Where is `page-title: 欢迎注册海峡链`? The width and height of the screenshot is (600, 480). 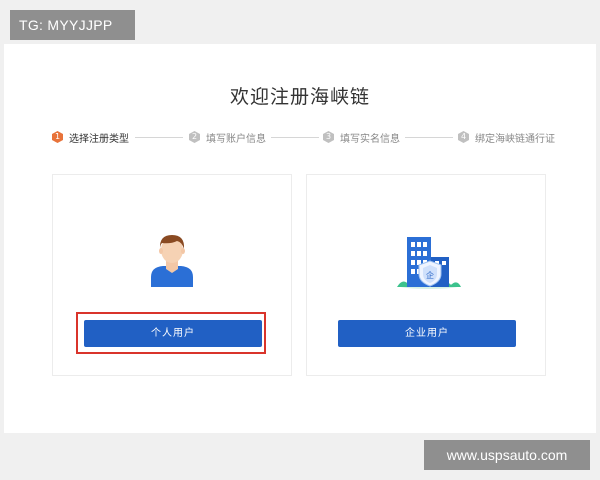
page-title: 欢迎注册海峡链 is located at coordinates (299, 97).